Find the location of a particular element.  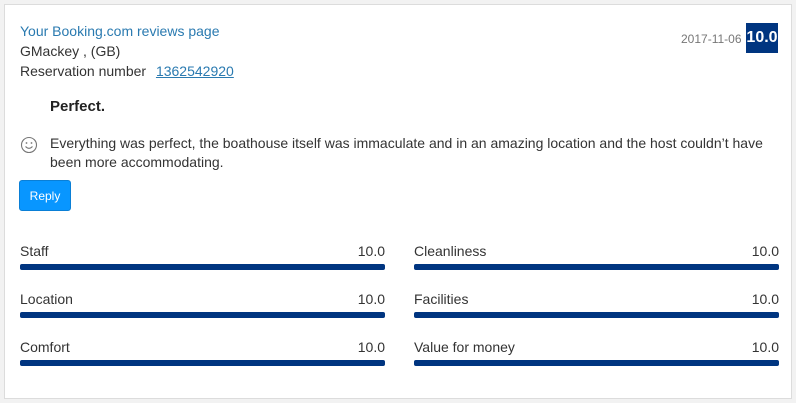

reservation-info: Reservation number 1362542920 is located at coordinates (127, 71).